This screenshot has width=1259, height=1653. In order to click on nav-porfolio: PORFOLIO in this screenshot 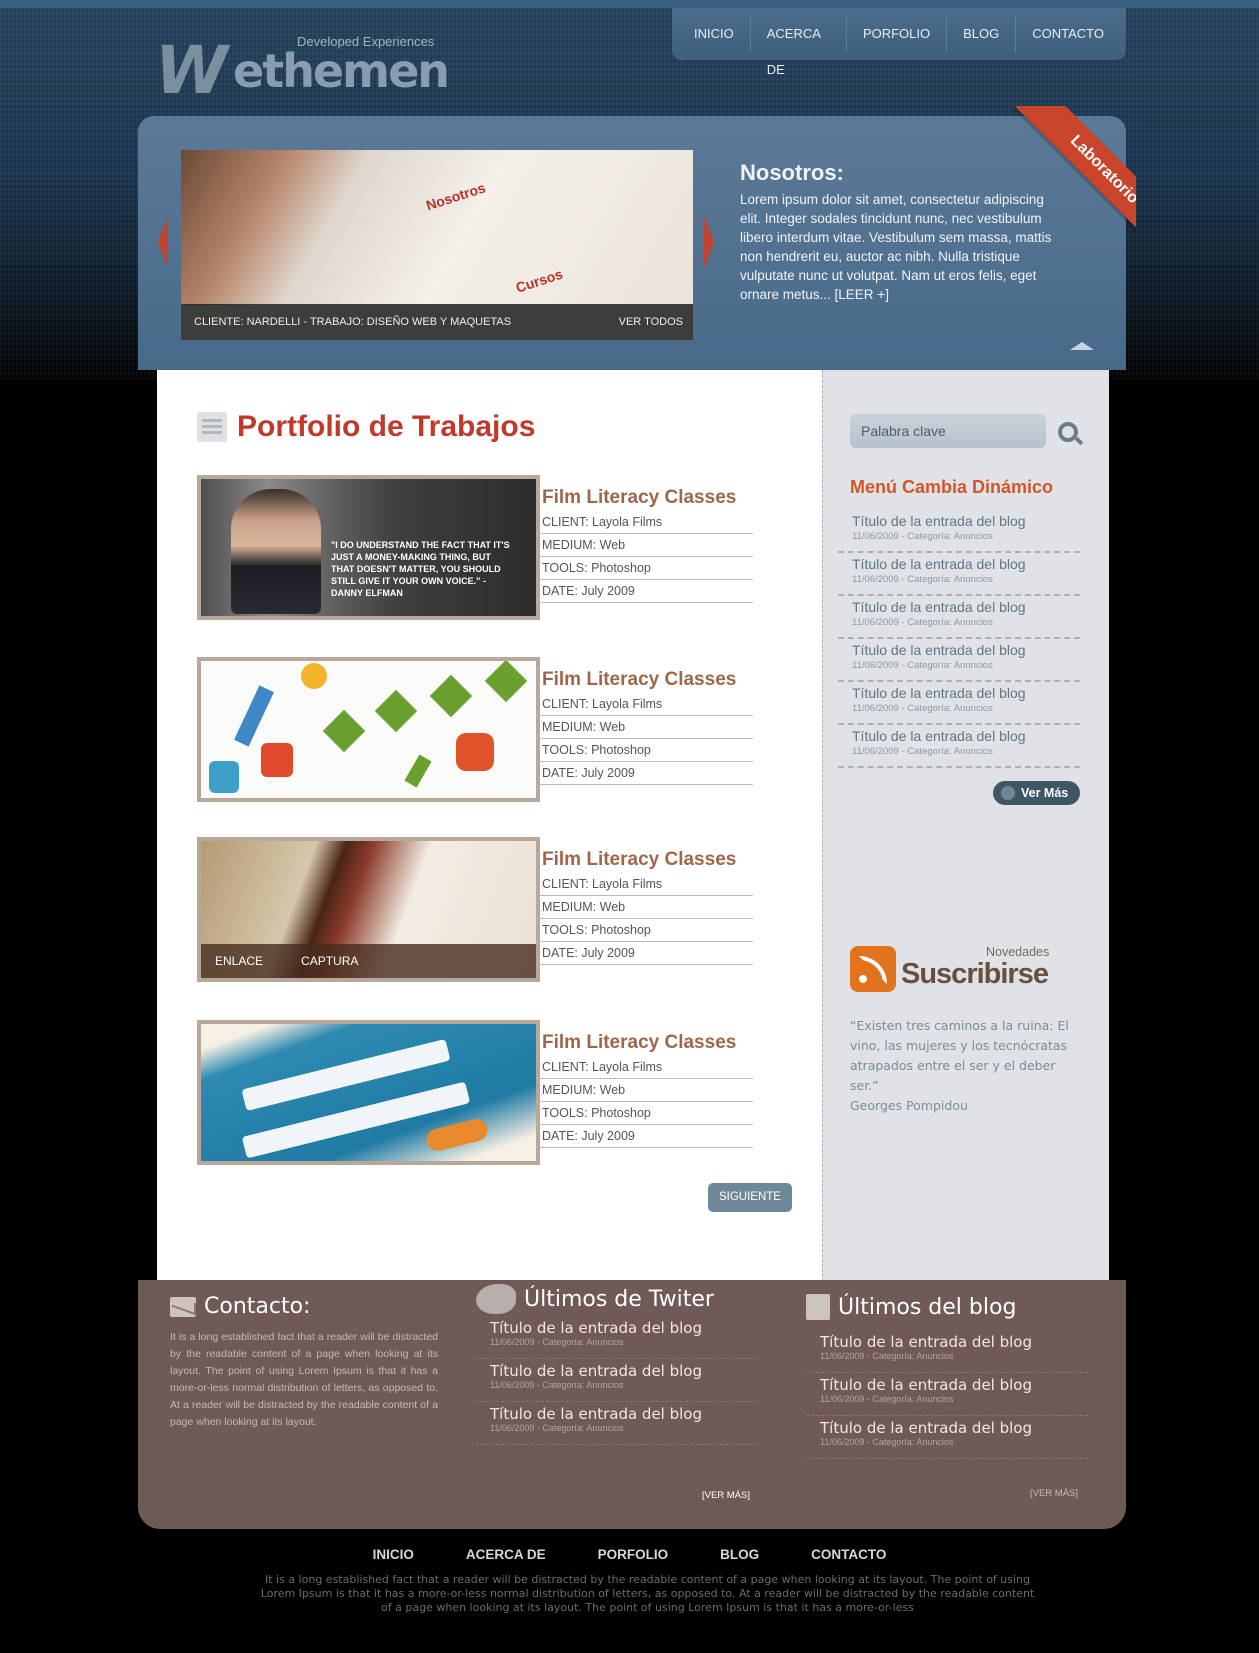, I will do `click(897, 34)`.